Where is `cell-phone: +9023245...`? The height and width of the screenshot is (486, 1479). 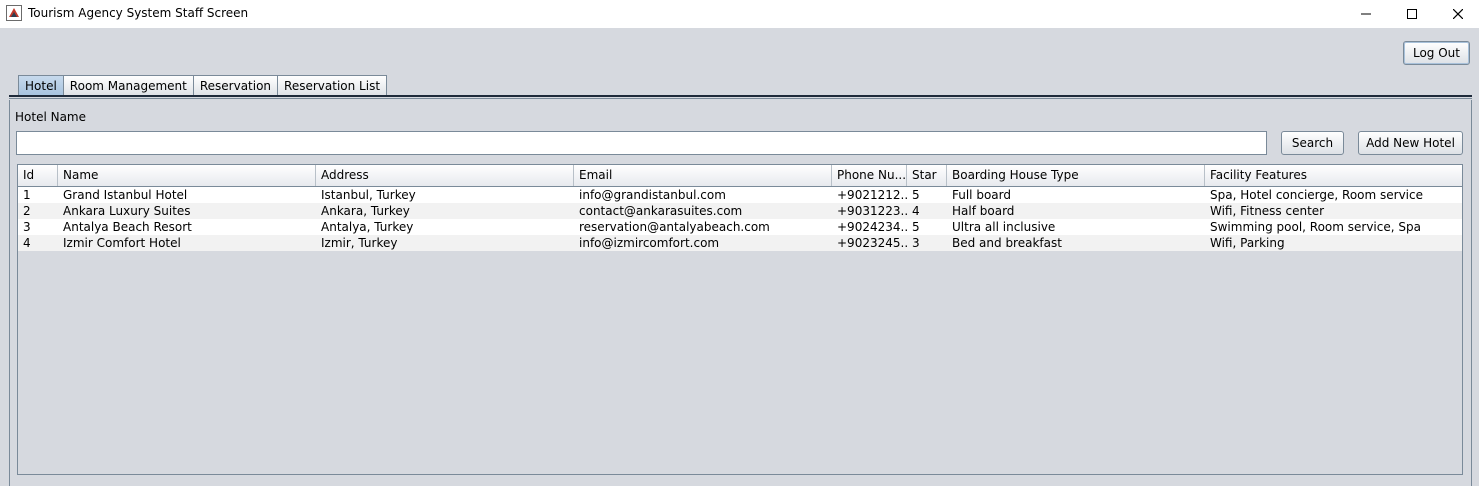
cell-phone: +9023245... is located at coordinates (872, 243).